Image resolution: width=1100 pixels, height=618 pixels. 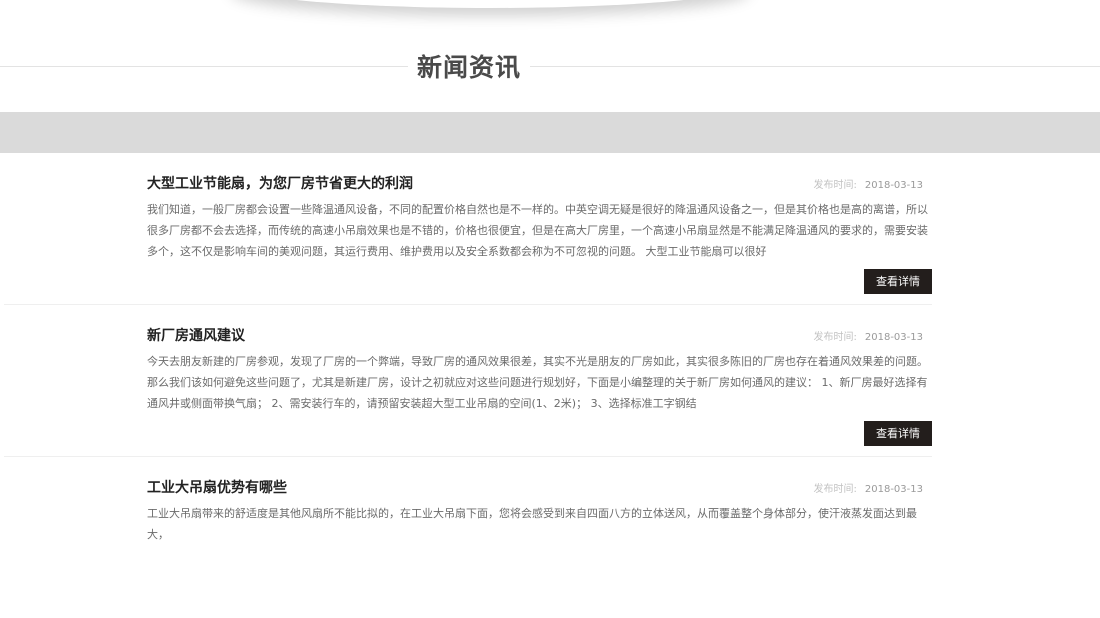 I want to click on header-divider-right, so click(x=815, y=66).